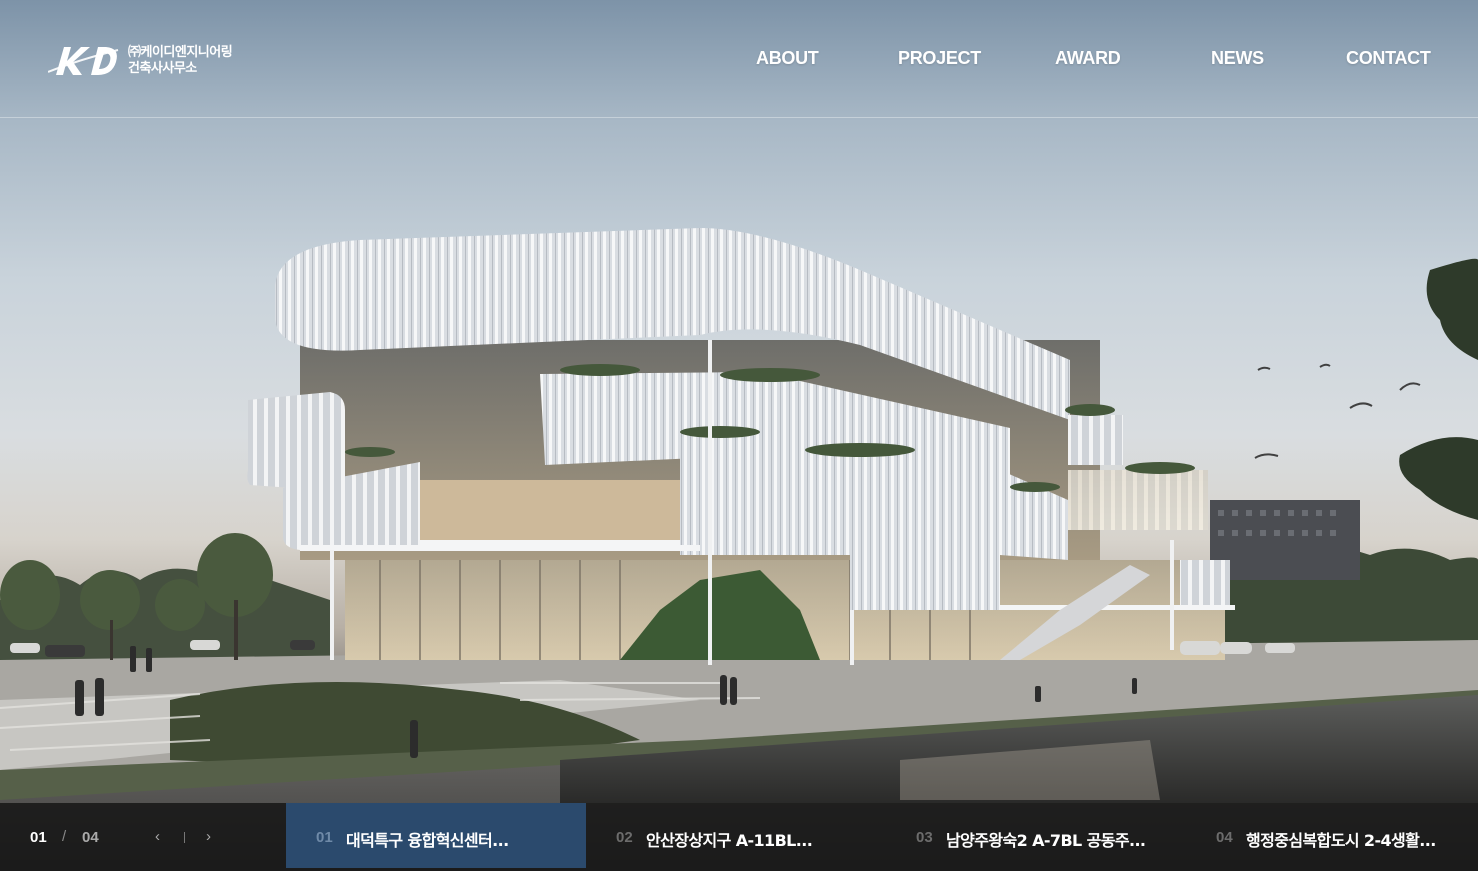 This screenshot has width=1478, height=871. What do you see at coordinates (1224, 837) in the screenshot?
I see `slide-number: 04` at bounding box center [1224, 837].